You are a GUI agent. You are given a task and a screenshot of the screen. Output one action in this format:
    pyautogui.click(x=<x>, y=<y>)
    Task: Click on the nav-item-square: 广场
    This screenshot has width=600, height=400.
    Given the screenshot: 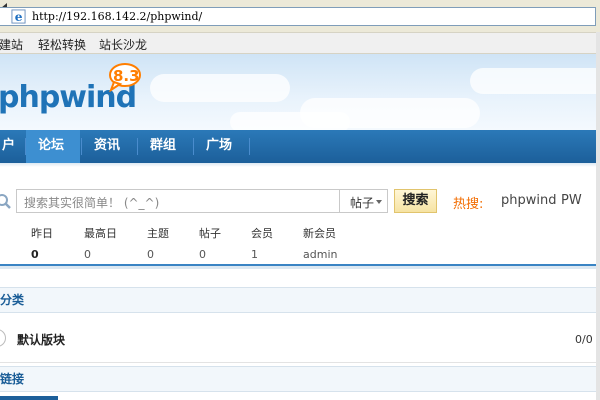 What is the action you would take?
    pyautogui.click(x=219, y=146)
    